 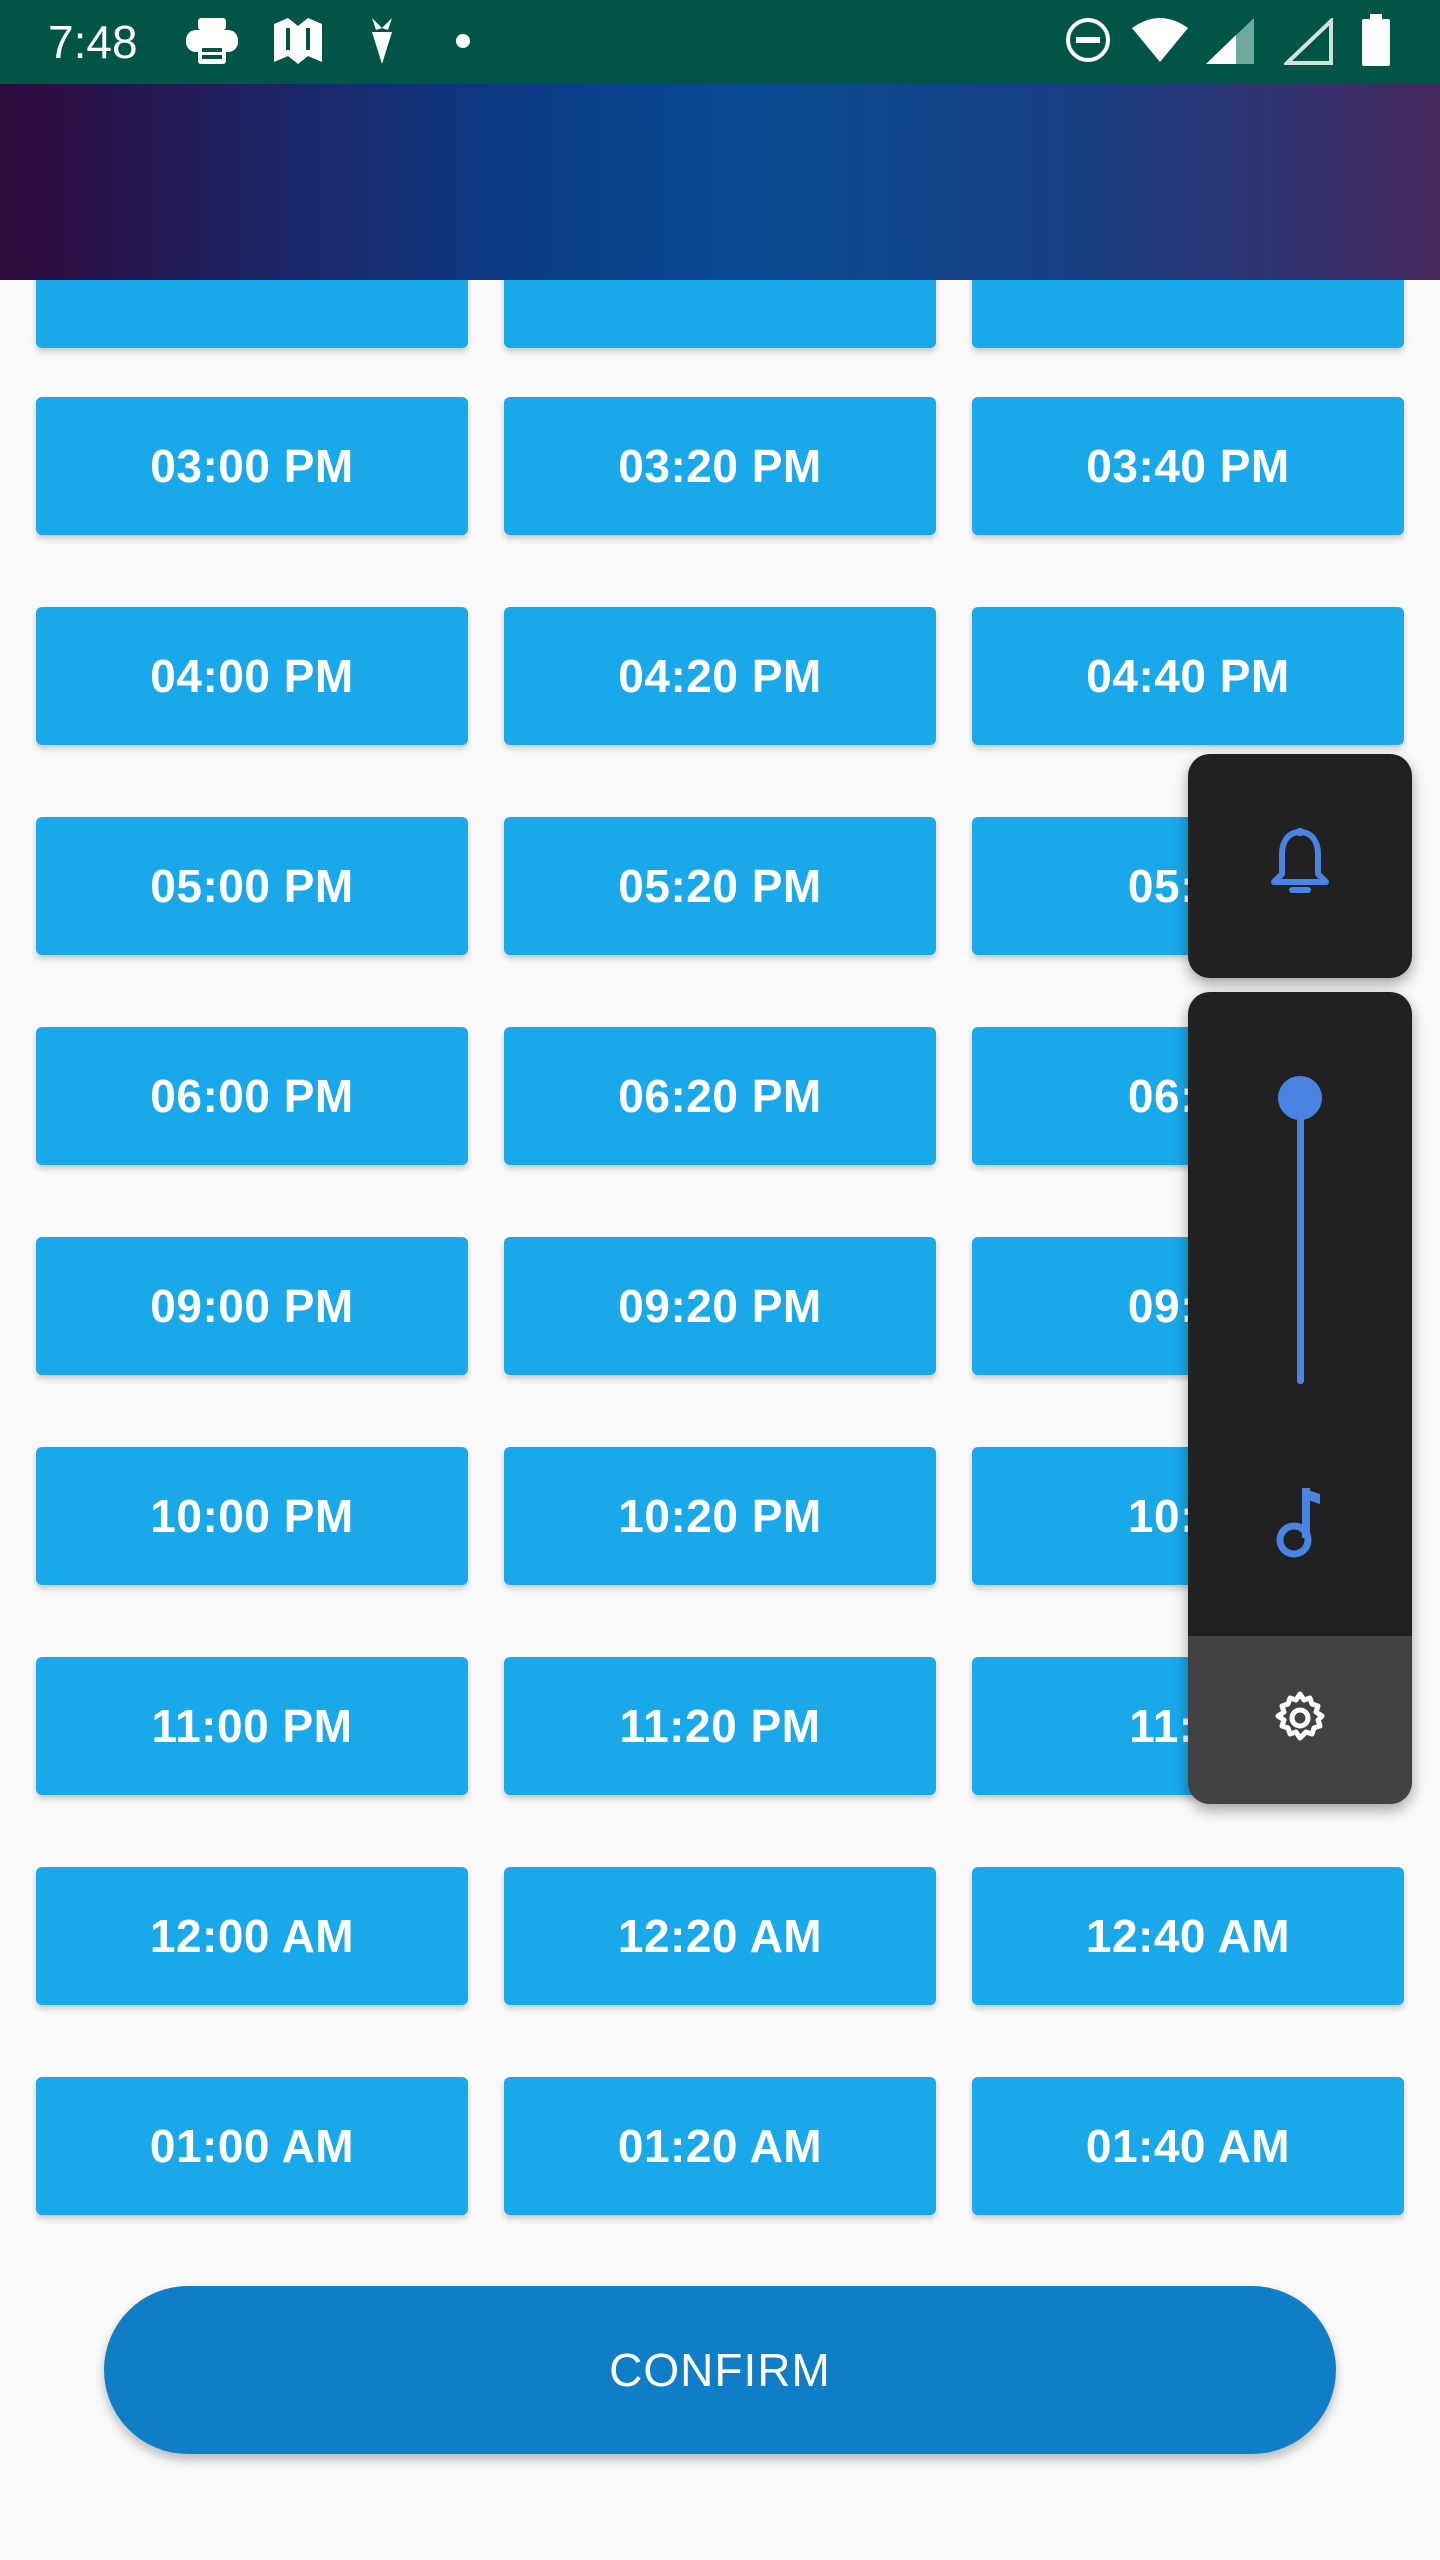 What do you see at coordinates (252, 466) in the screenshot?
I see `time-slot-button: 03:00 PM` at bounding box center [252, 466].